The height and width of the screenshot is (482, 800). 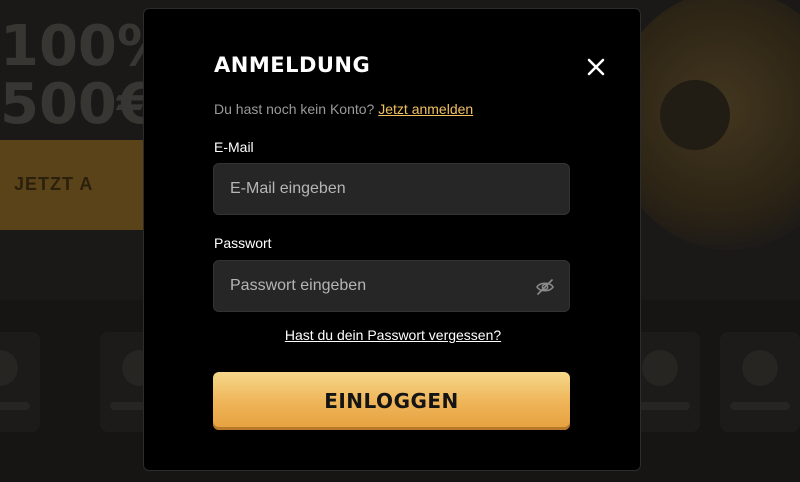 I want to click on email-field, so click(x=391, y=189).